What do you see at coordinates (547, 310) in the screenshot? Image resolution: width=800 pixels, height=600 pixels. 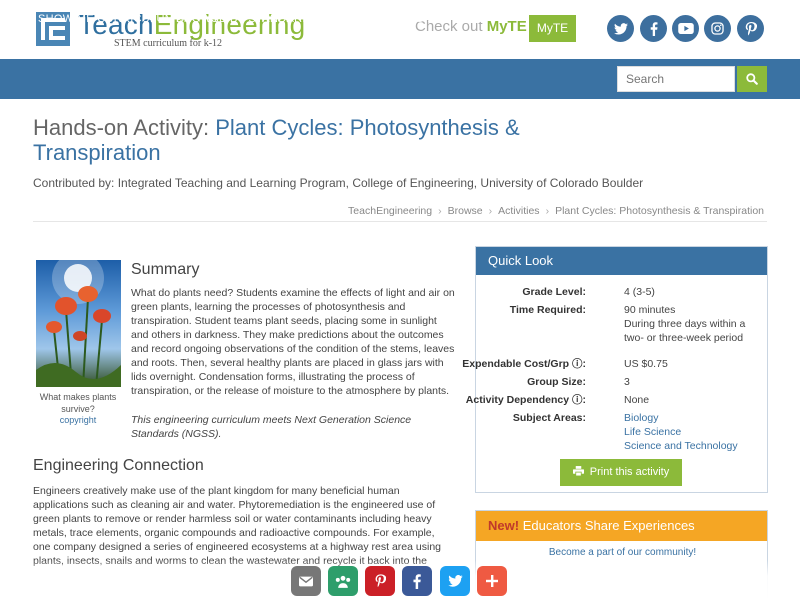 I see `time-required-label: Time Required:` at bounding box center [547, 310].